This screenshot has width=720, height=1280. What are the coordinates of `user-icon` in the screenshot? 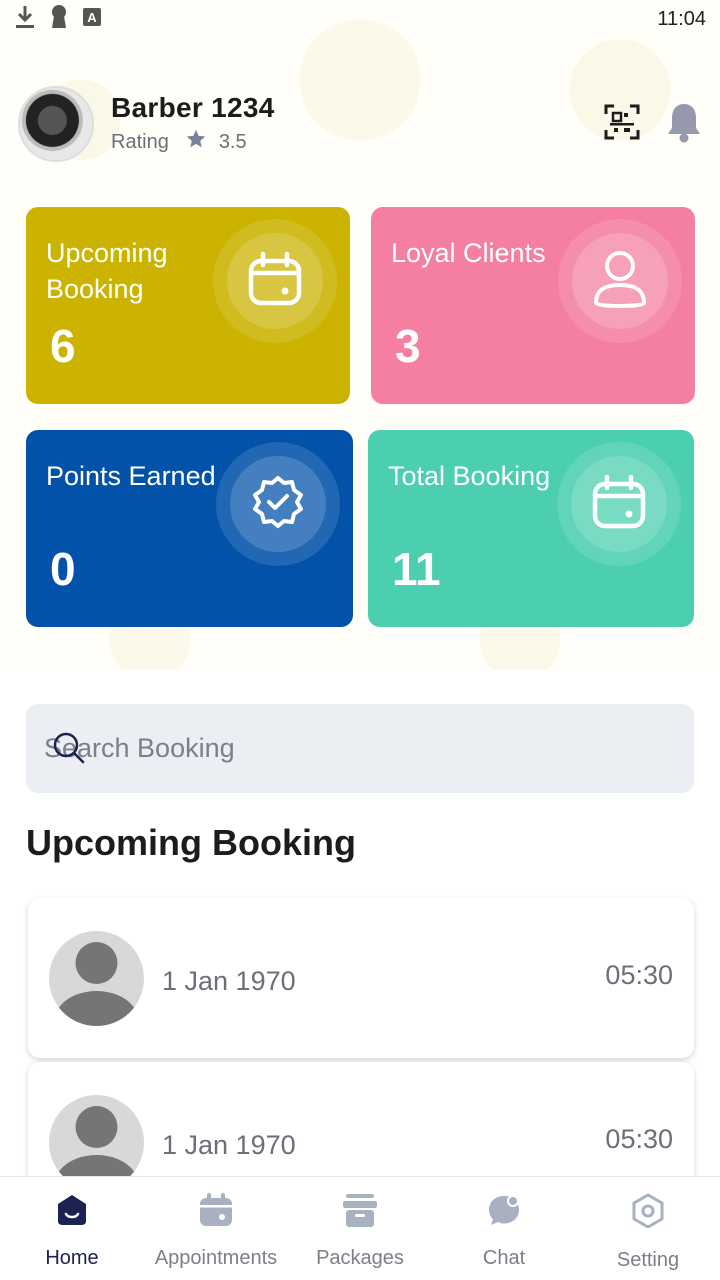 It's located at (620, 281).